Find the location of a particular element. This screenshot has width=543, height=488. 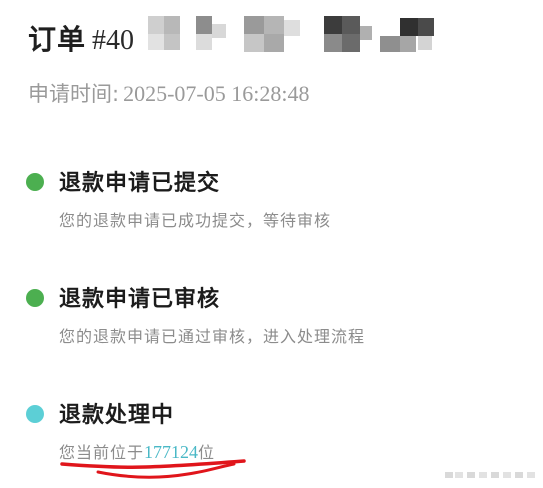

step-title: 退款申请已审核 is located at coordinates (140, 299).